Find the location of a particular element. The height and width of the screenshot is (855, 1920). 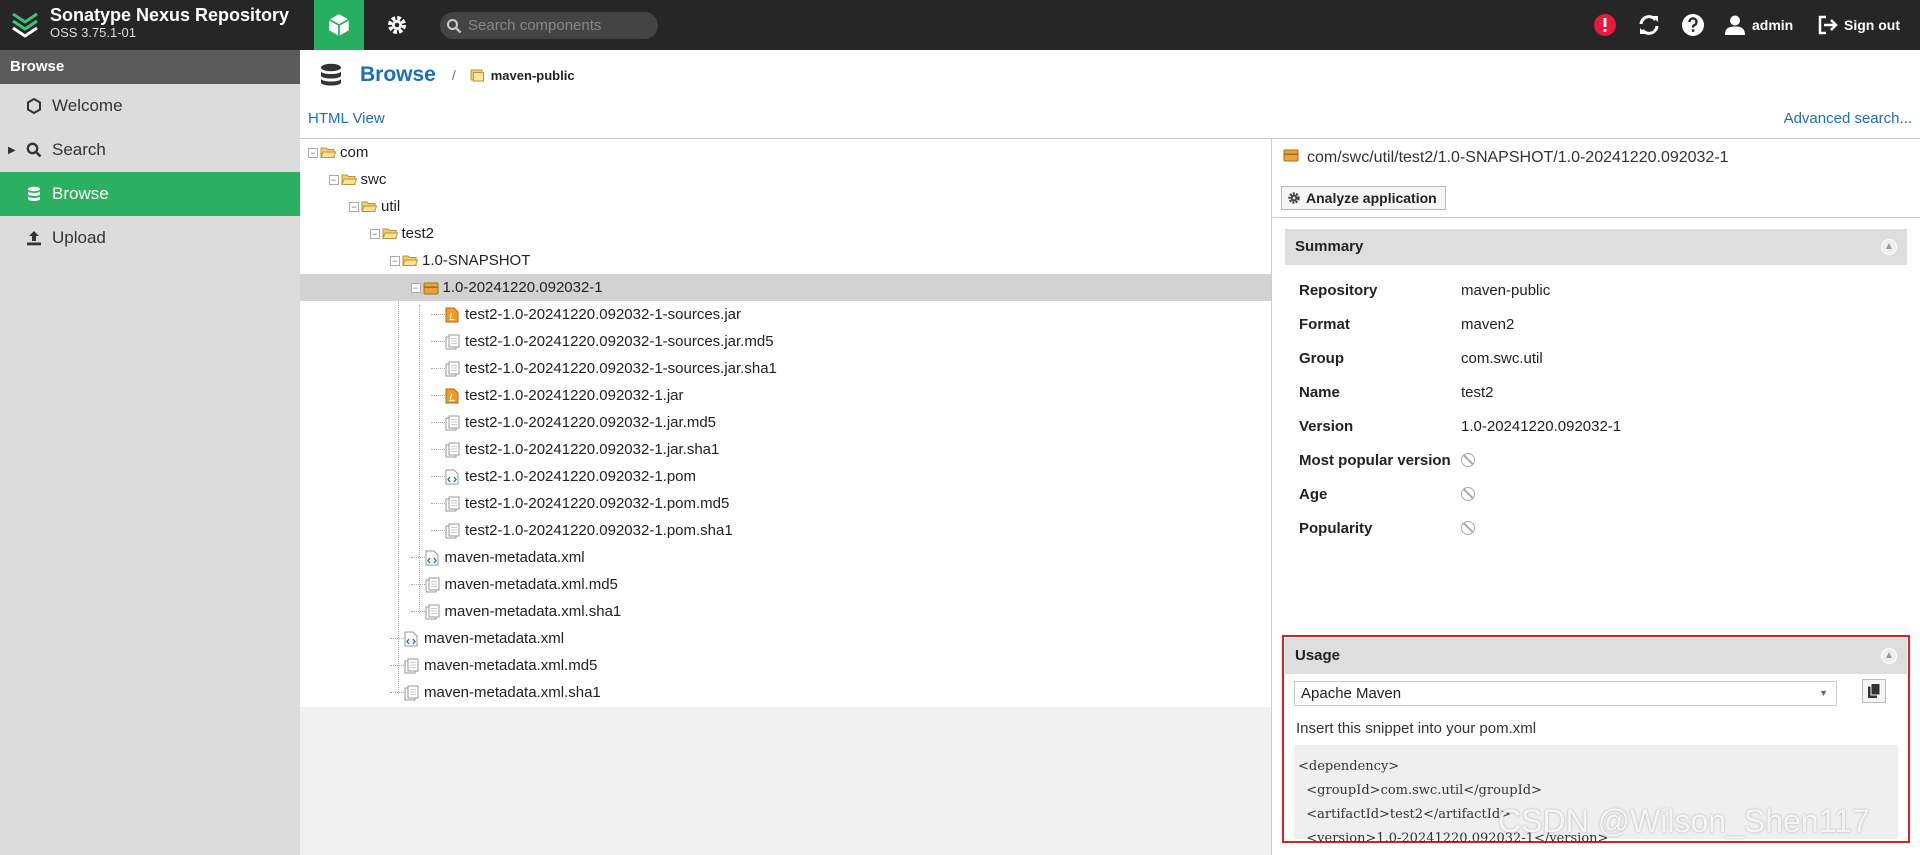

summary-value: 1.0-20241220.092032-1 is located at coordinates (1541, 426).